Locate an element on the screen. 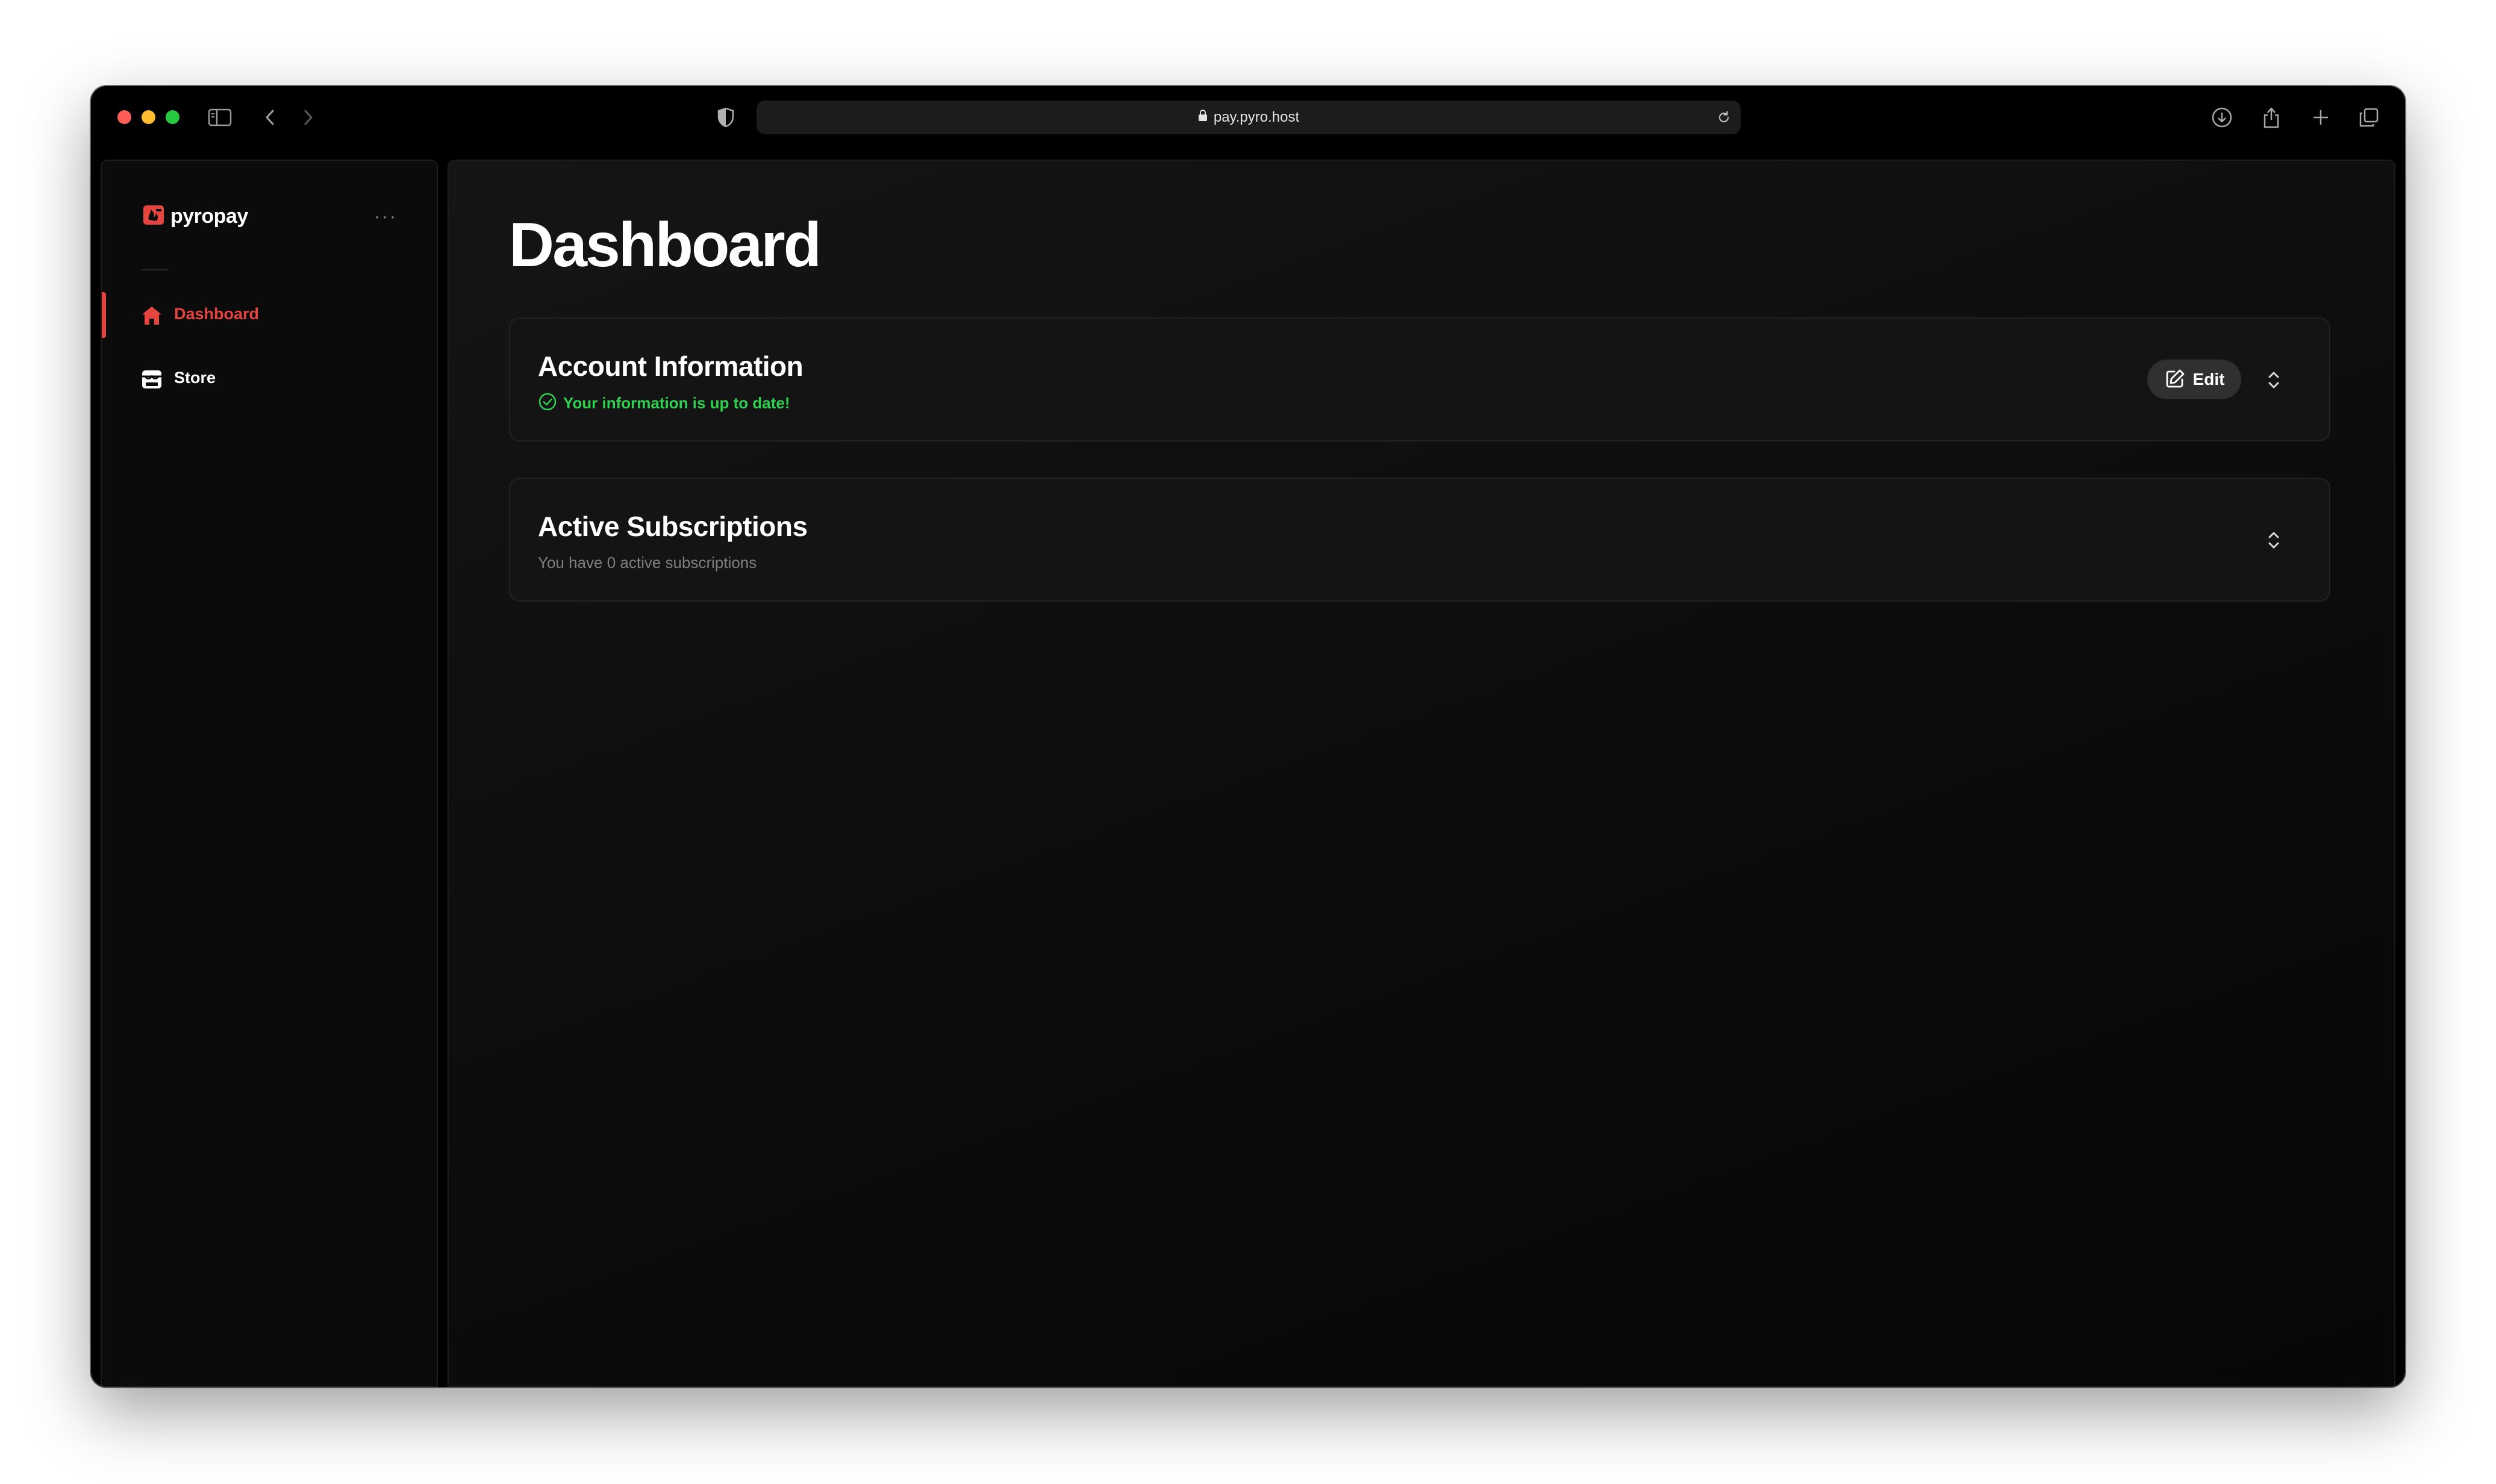  downloads-icon is located at coordinates (2222, 117).